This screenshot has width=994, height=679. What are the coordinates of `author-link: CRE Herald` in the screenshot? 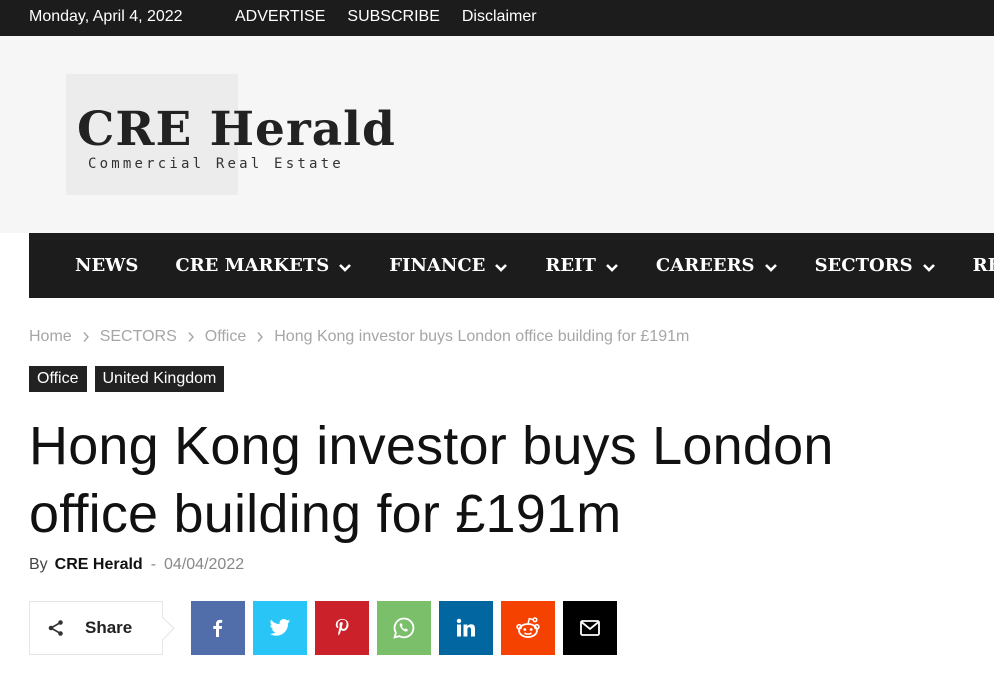 It's located at (99, 565).